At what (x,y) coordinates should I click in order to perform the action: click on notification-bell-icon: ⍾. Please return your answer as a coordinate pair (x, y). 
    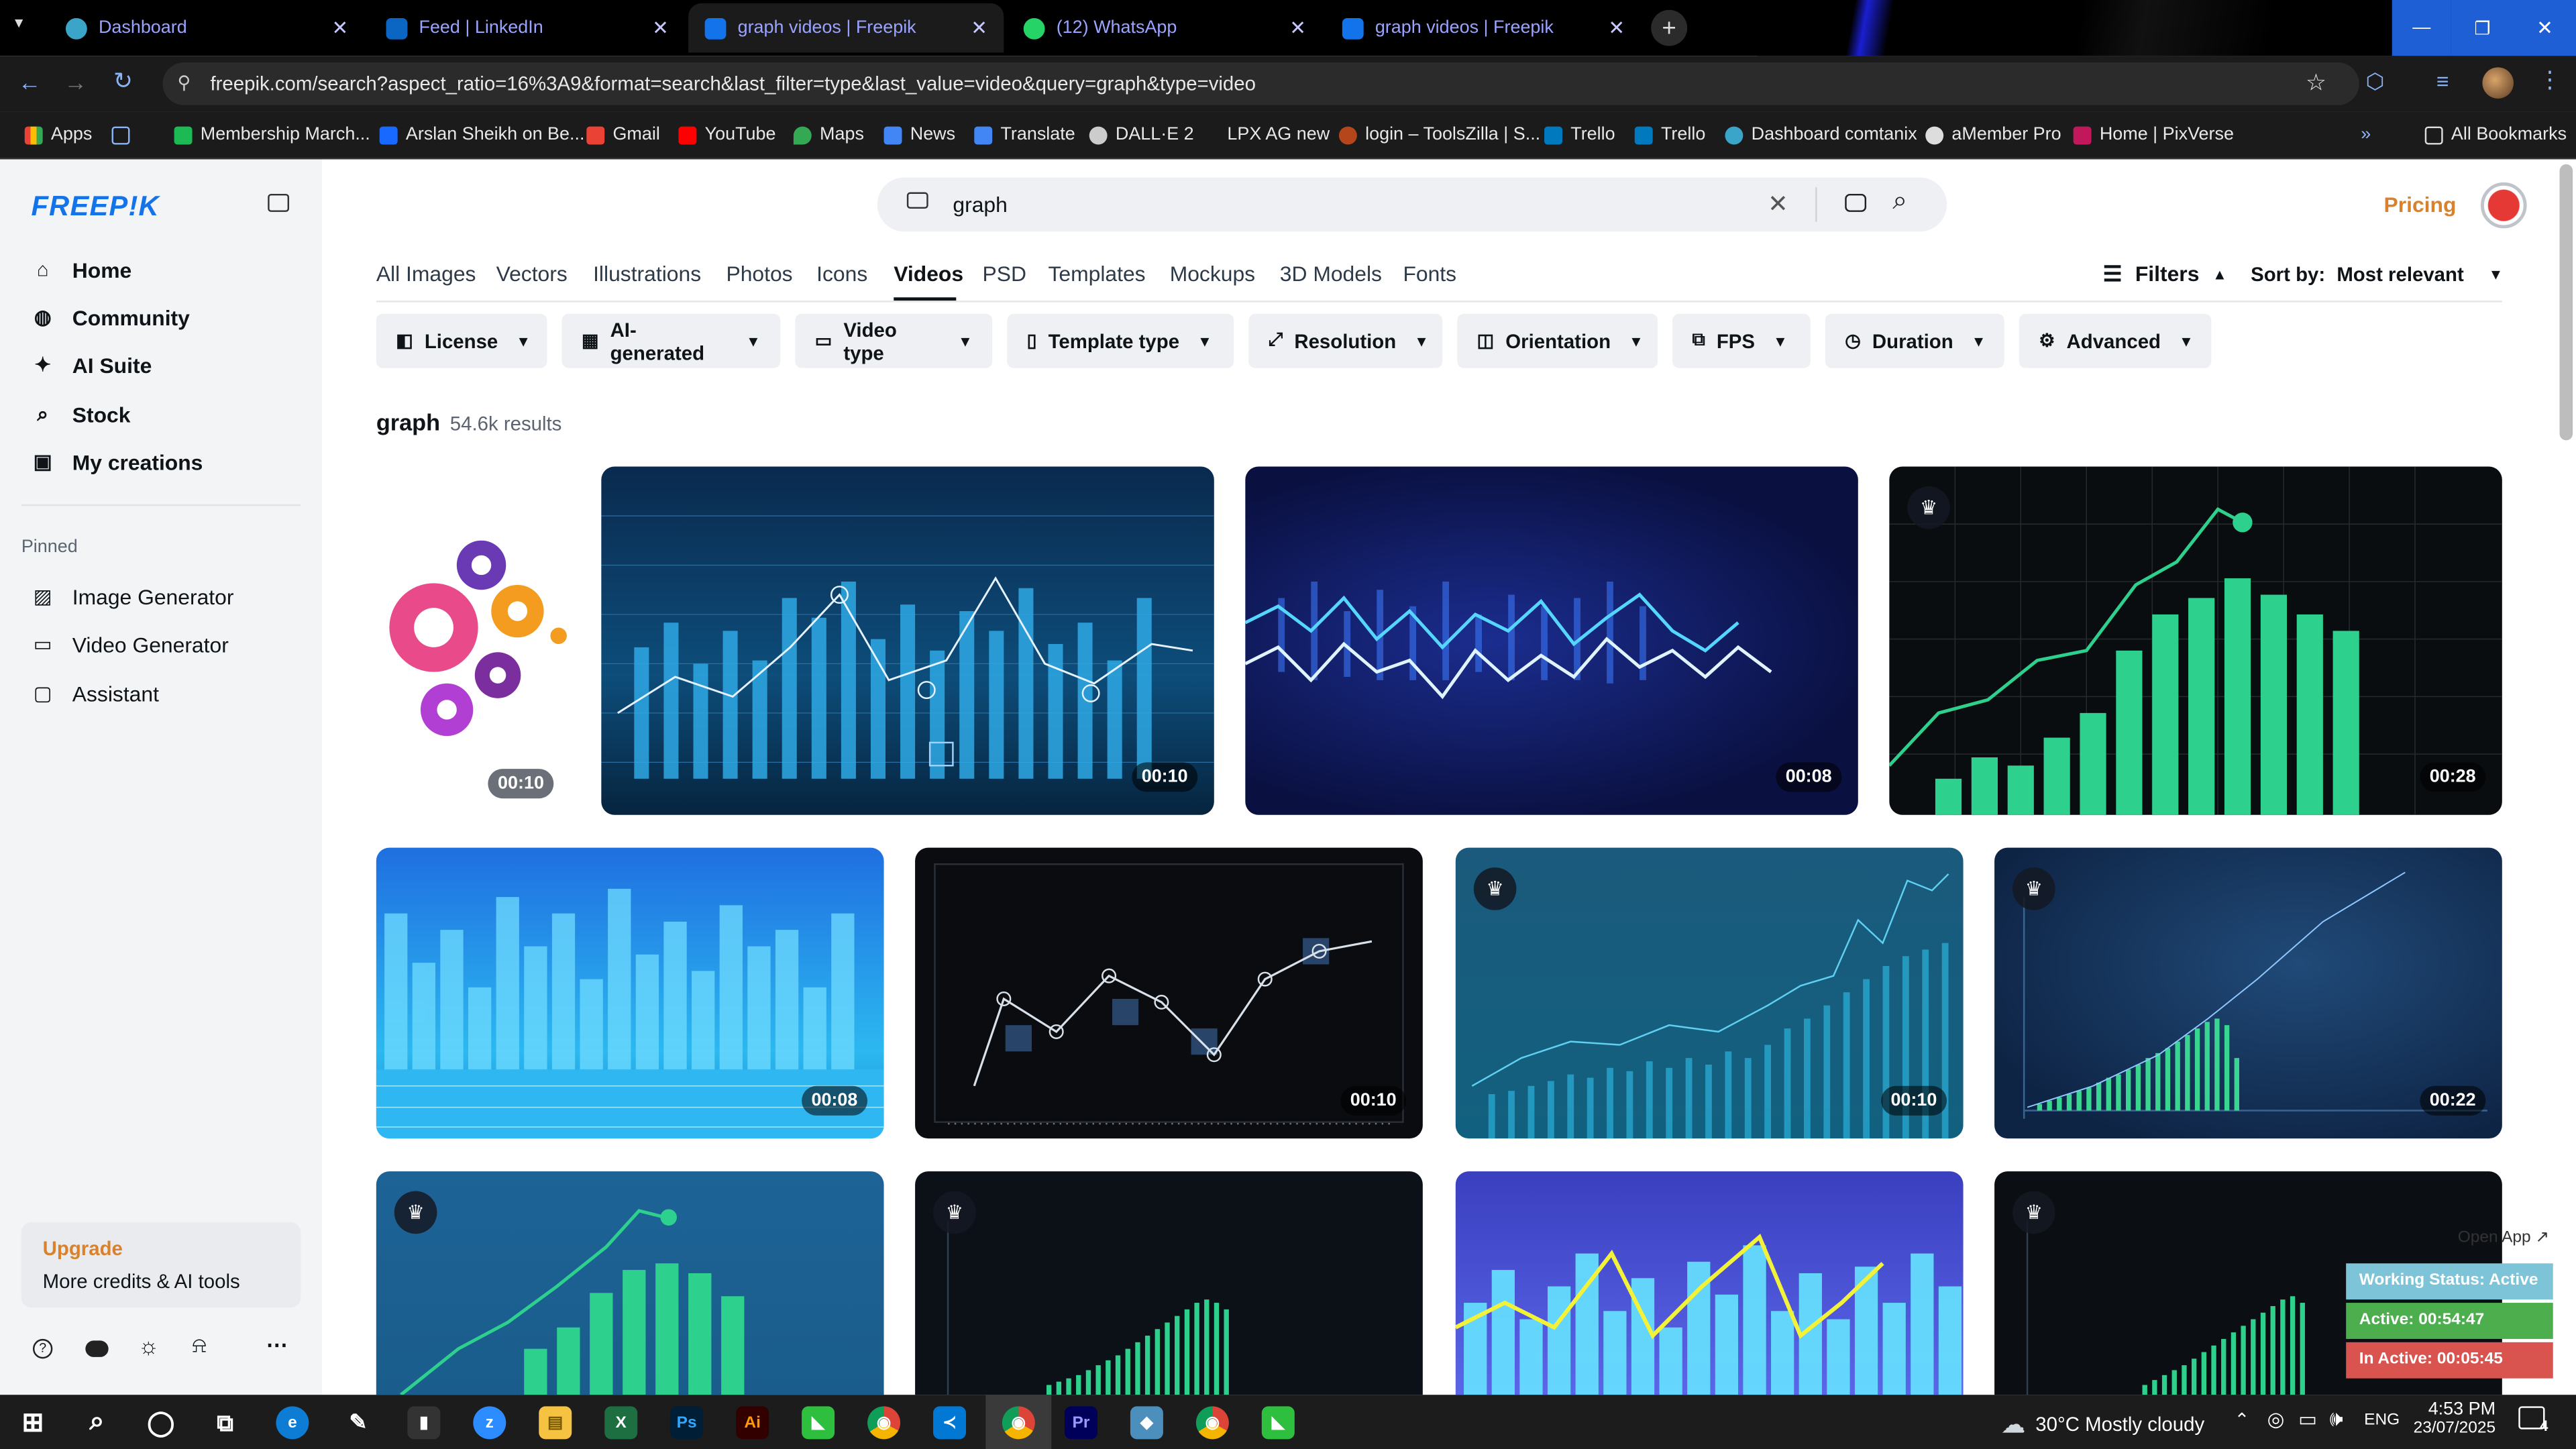
    Looking at the image, I should click on (200, 1345).